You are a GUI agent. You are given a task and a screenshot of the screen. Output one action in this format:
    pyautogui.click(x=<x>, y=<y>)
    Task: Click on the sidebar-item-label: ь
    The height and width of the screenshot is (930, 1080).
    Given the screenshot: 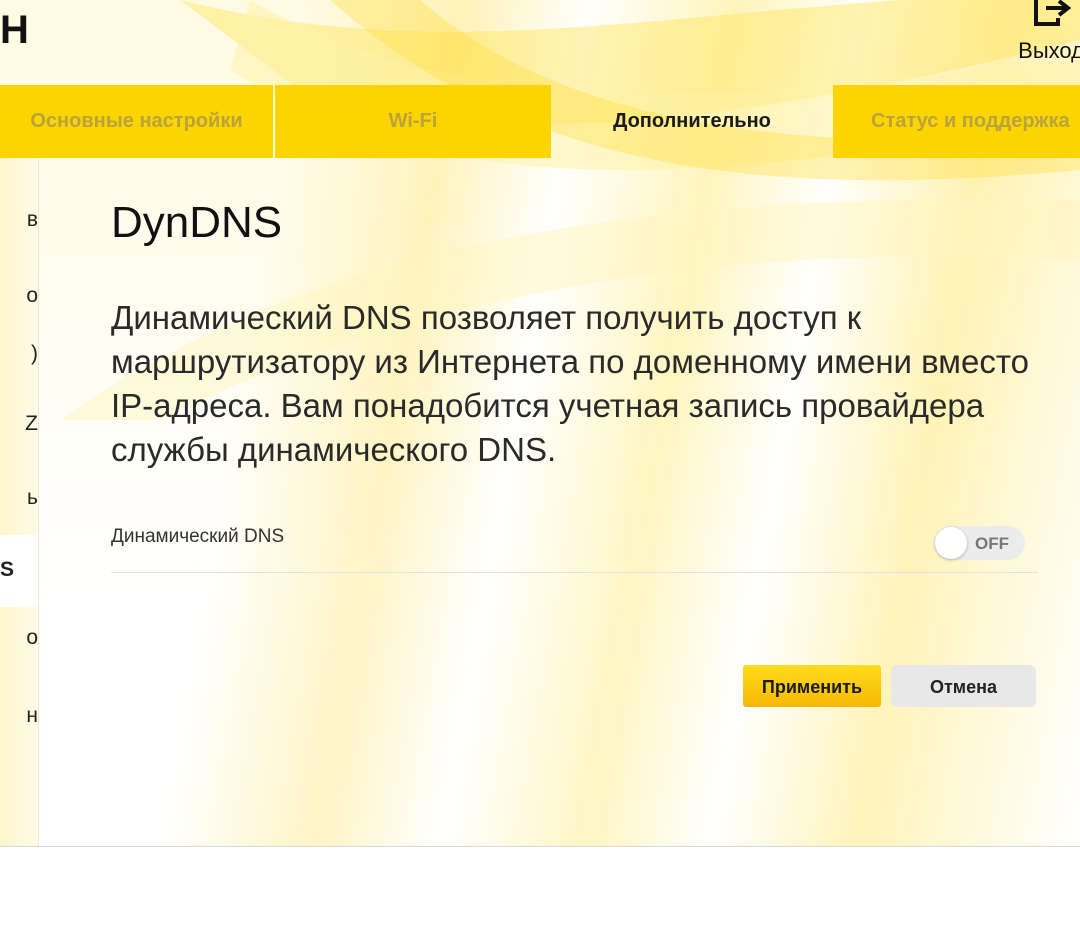 What is the action you would take?
    pyautogui.click(x=32, y=497)
    